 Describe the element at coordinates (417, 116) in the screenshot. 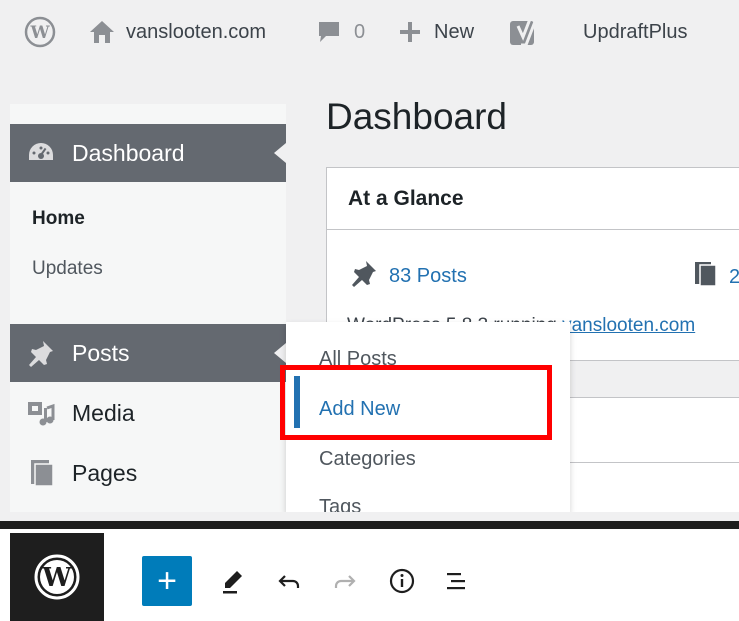

I see `page-title: Dashboard` at that location.